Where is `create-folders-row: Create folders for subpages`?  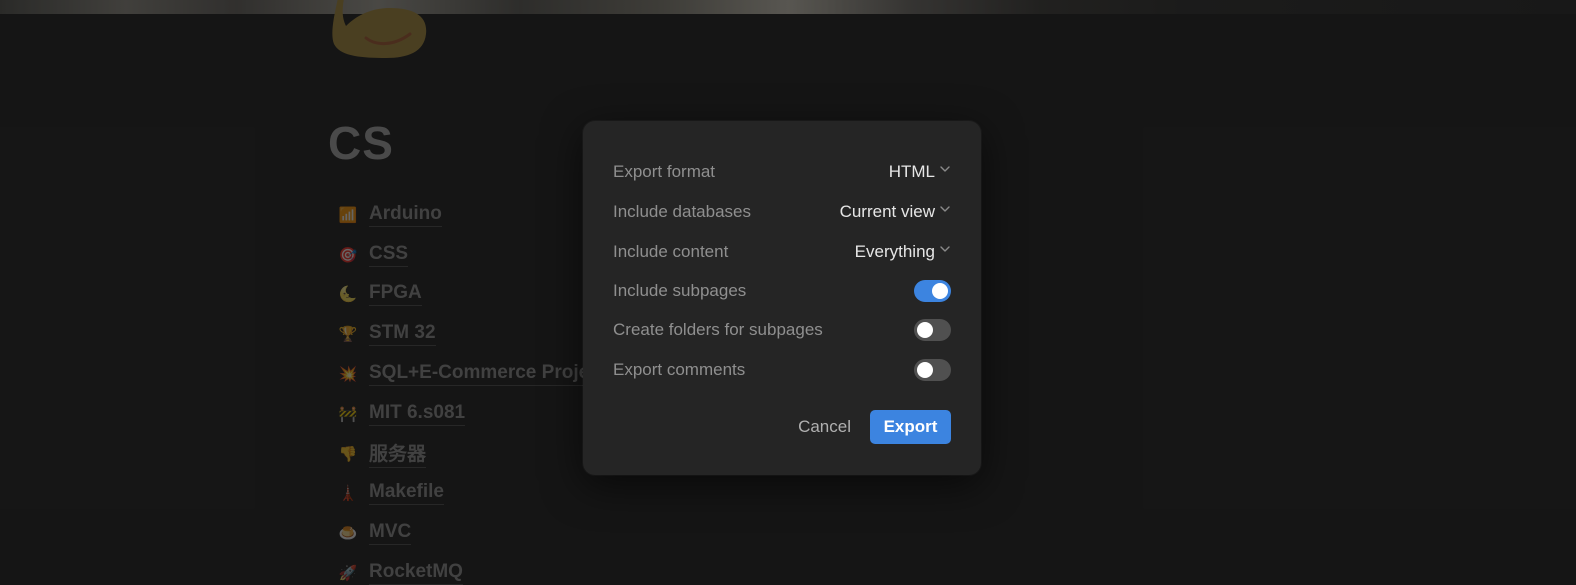
create-folders-row: Create folders for subpages is located at coordinates (782, 330).